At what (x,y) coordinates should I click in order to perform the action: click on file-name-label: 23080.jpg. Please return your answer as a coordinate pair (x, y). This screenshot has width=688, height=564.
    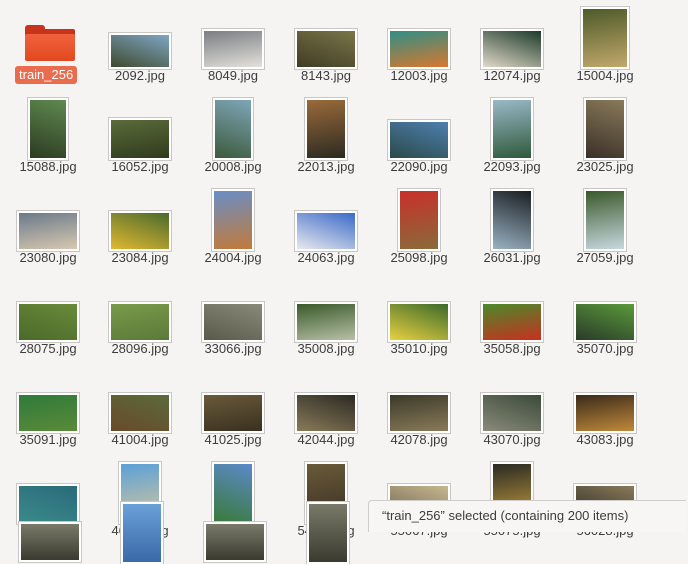
    Looking at the image, I should click on (48, 257).